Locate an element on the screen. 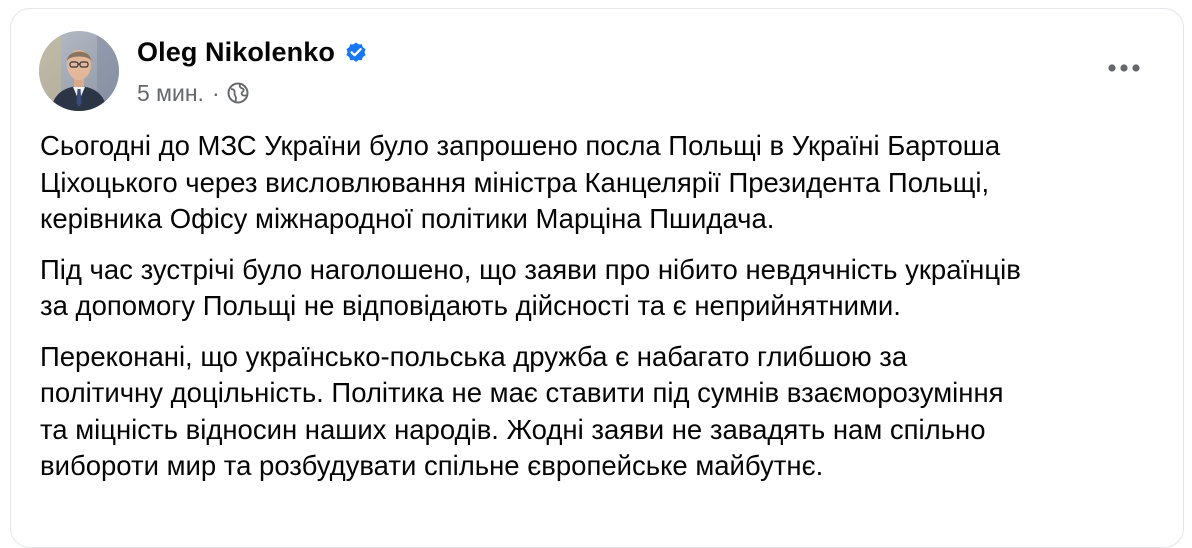 The image size is (1192, 548). avatar-photo is located at coordinates (79, 71).